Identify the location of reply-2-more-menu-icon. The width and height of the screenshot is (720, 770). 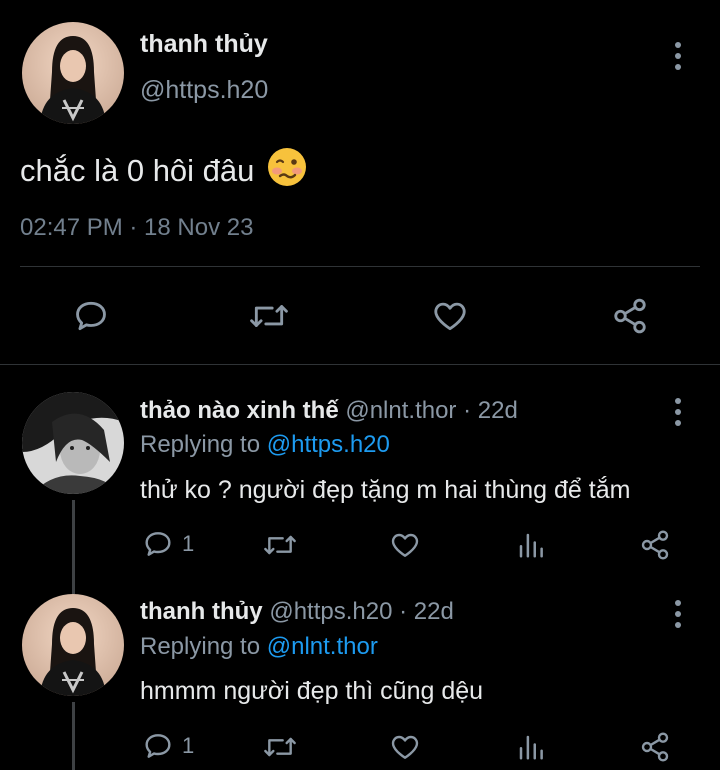
(678, 614).